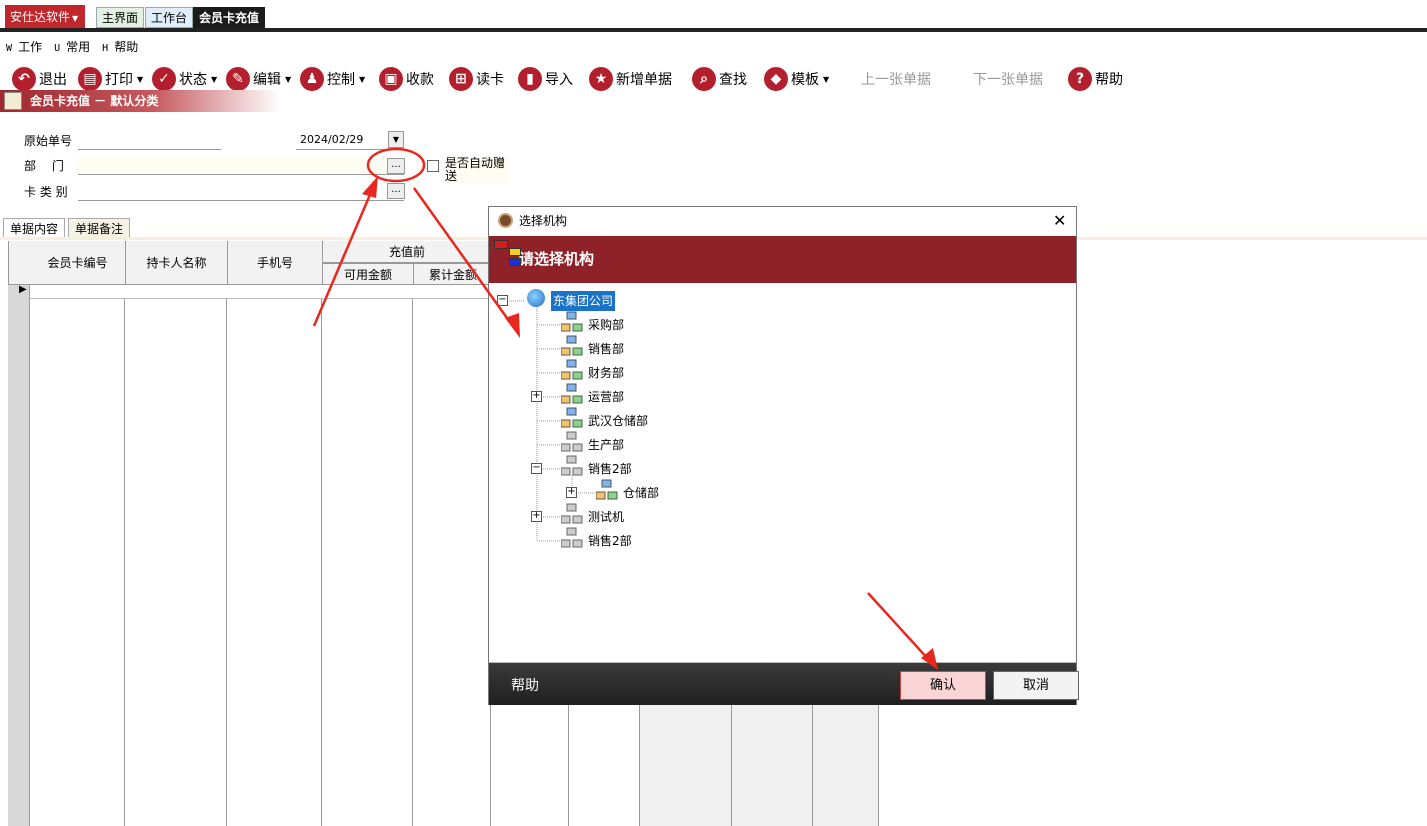 The image size is (1427, 826). I want to click on undo-icon: ↶, so click(24, 79).